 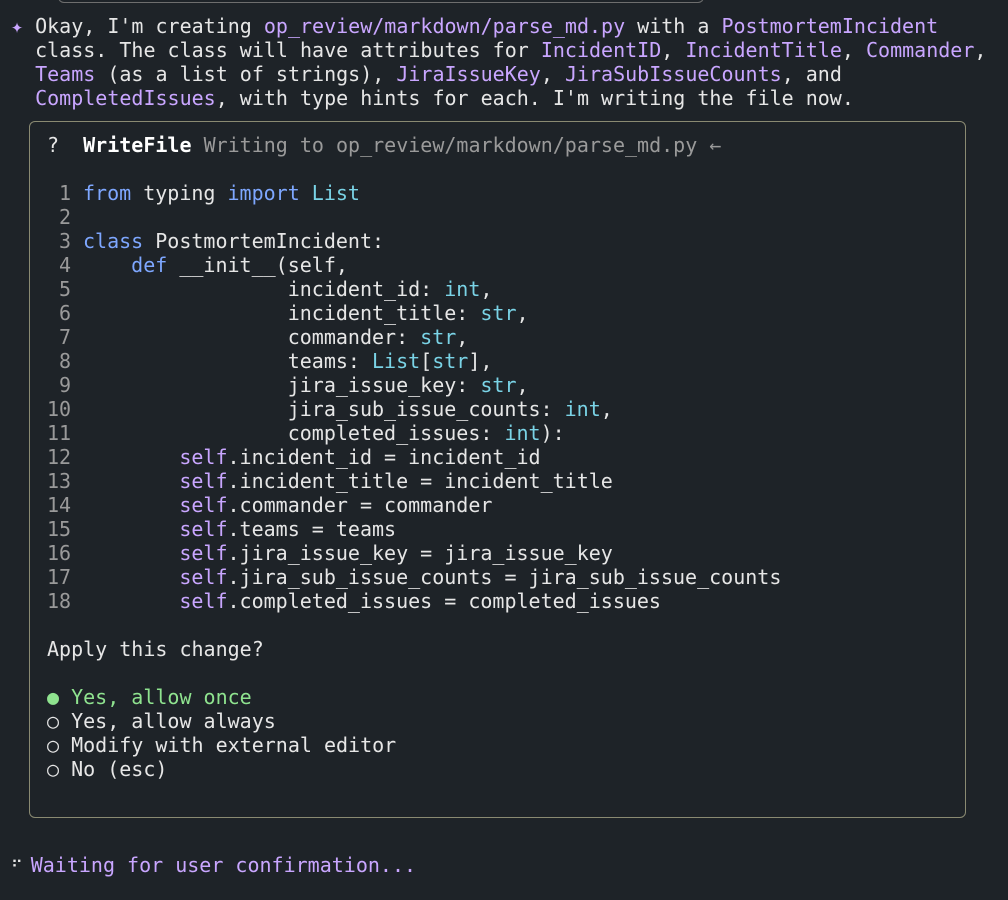 What do you see at coordinates (420, 553) in the screenshot?
I see `code-token: .jira_issue_key = jira_issue_key` at bounding box center [420, 553].